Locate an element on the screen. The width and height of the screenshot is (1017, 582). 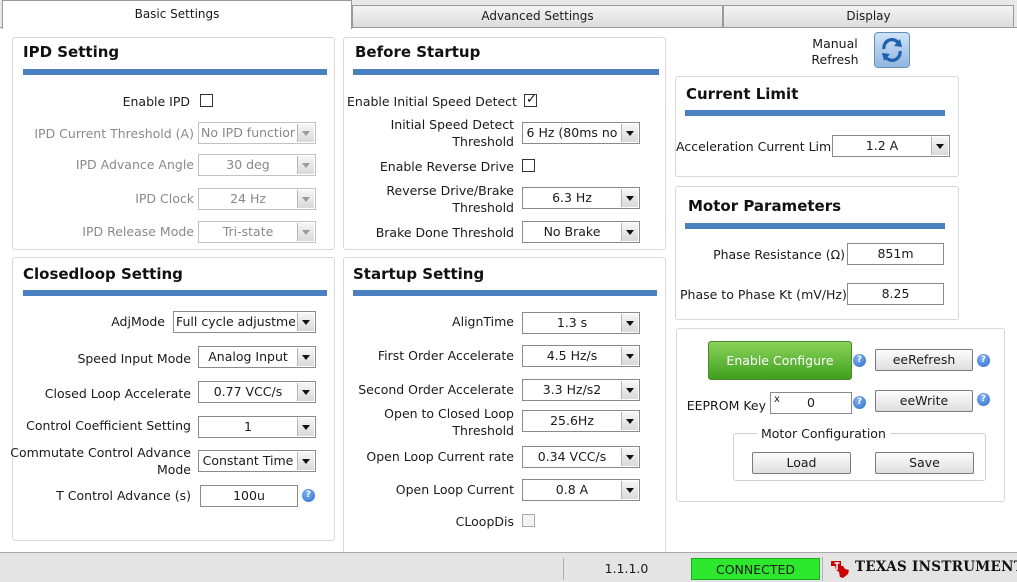
open-to-closed-loop-threshold-label: Open to Closed Loop is located at coordinates (449, 413).